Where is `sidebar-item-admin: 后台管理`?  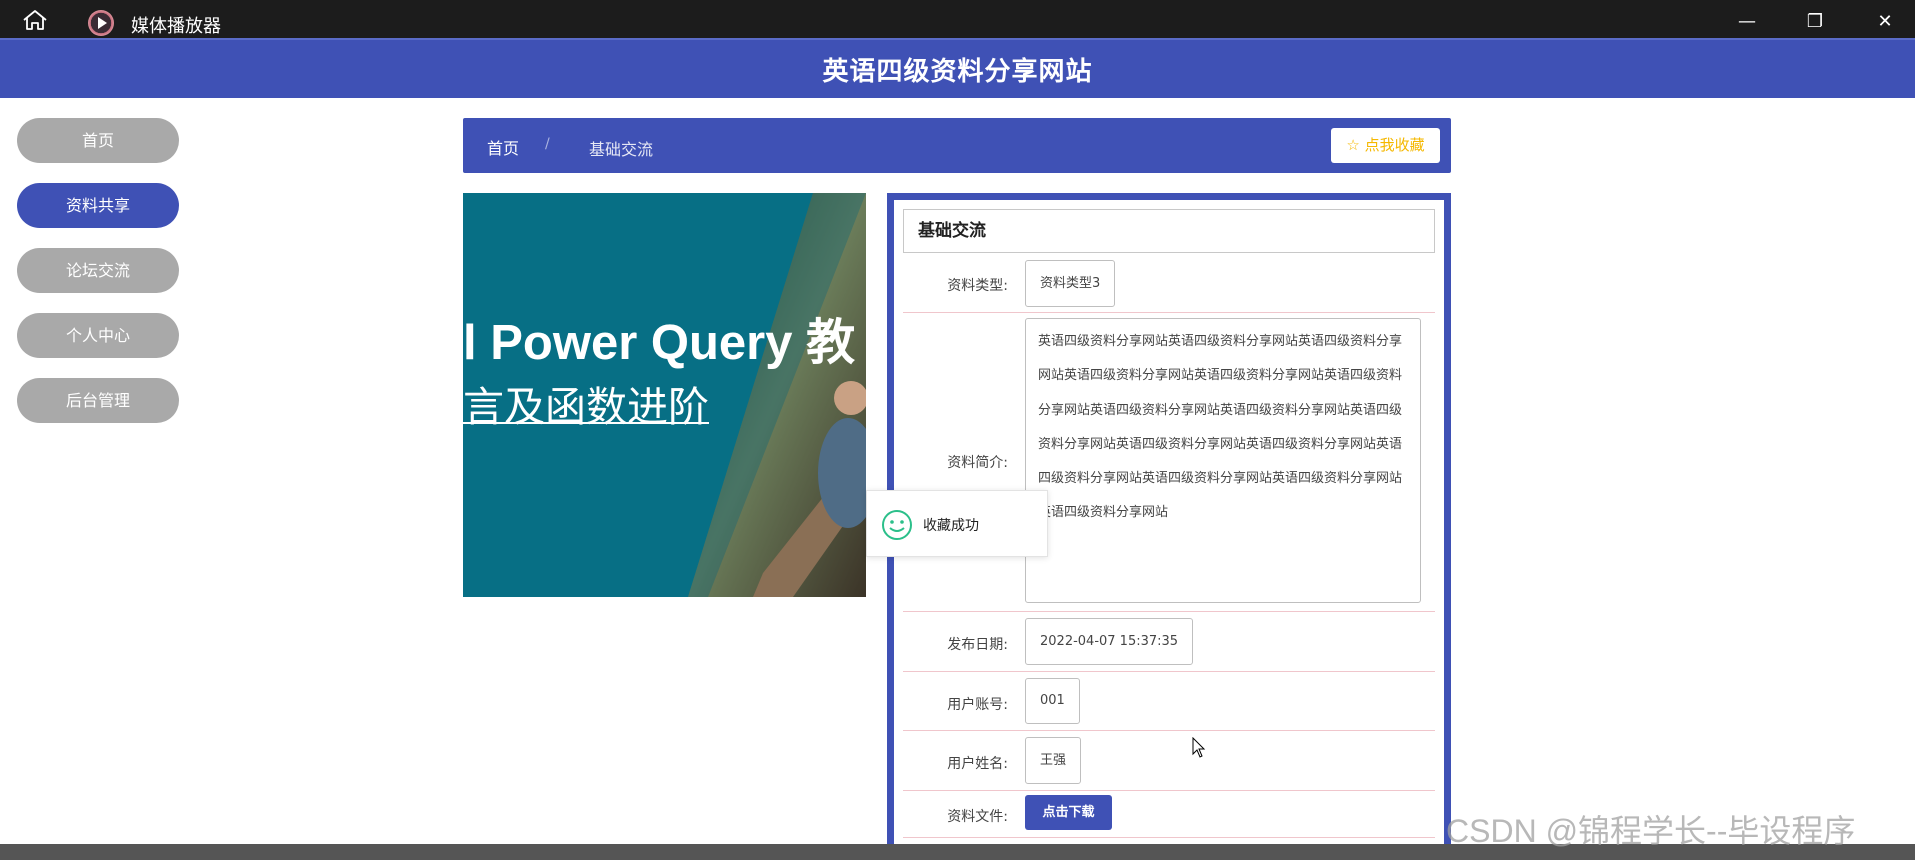
sidebar-item-admin: 后台管理 is located at coordinates (98, 400).